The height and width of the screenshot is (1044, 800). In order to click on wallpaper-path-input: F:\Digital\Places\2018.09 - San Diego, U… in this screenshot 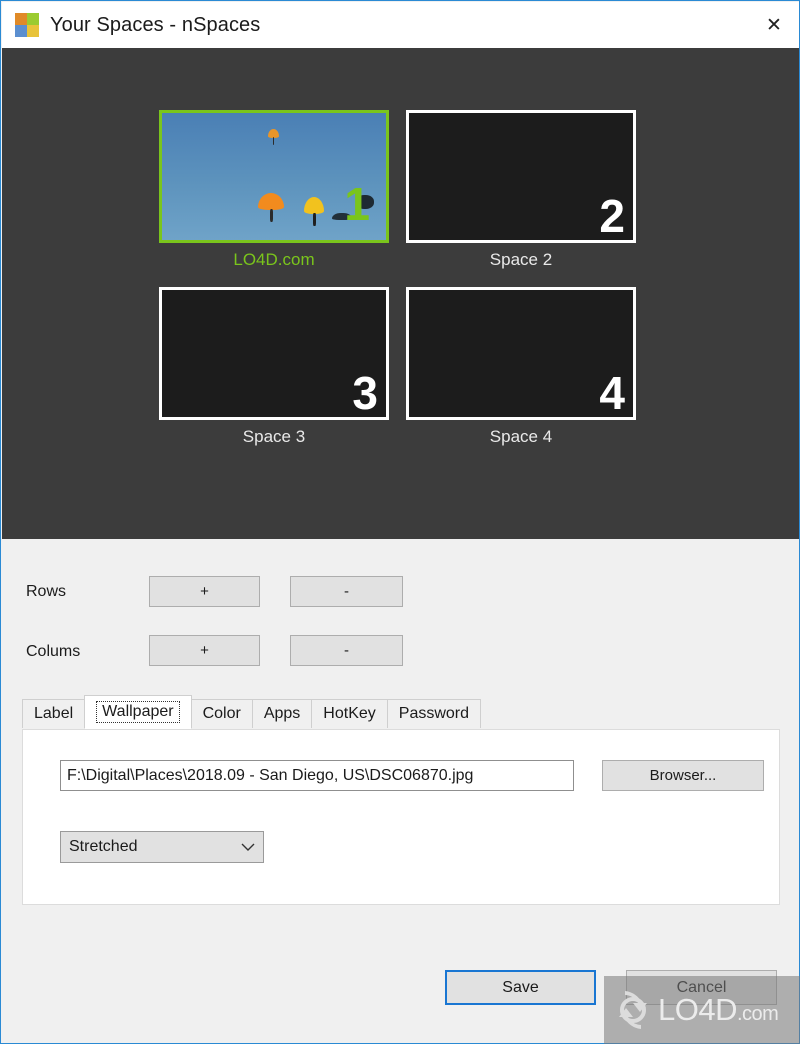, I will do `click(317, 775)`.